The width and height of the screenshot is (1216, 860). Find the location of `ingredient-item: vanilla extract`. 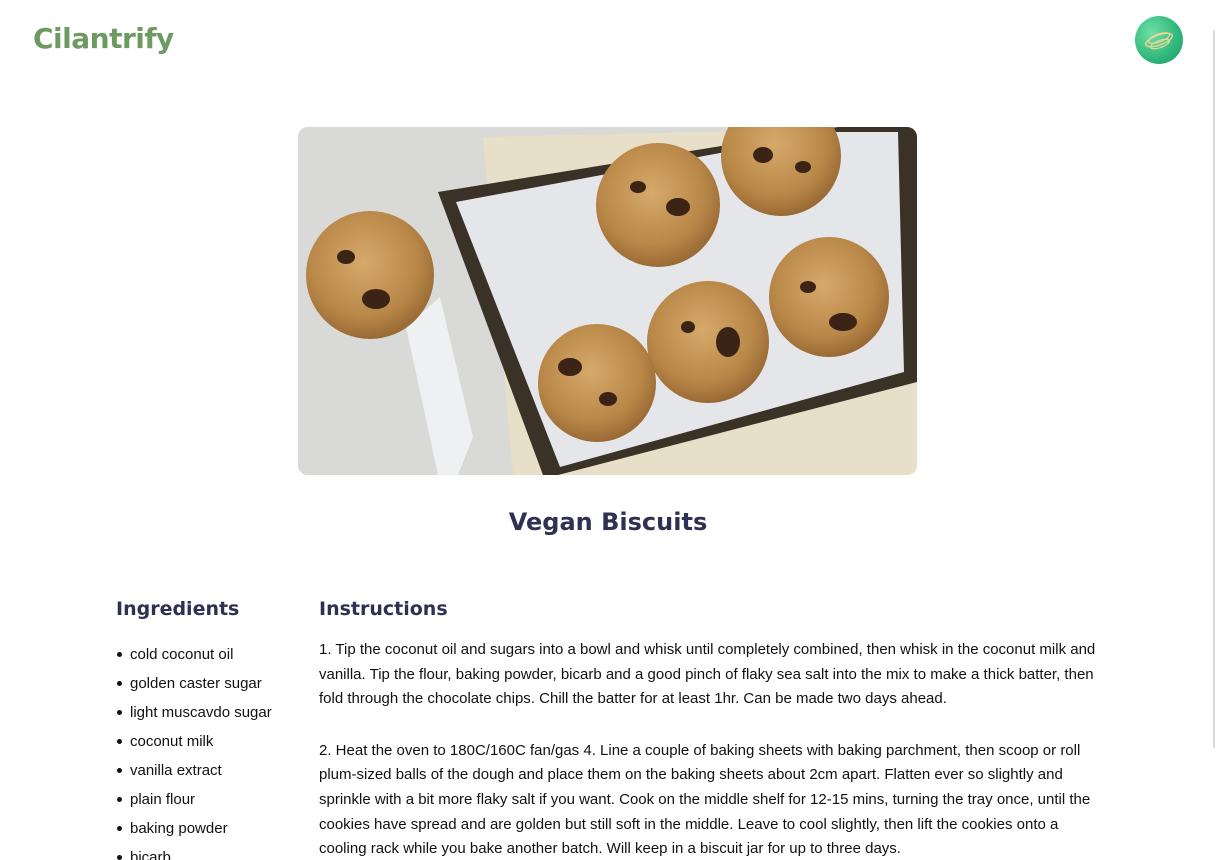

ingredient-item: vanilla extract is located at coordinates (194, 770).